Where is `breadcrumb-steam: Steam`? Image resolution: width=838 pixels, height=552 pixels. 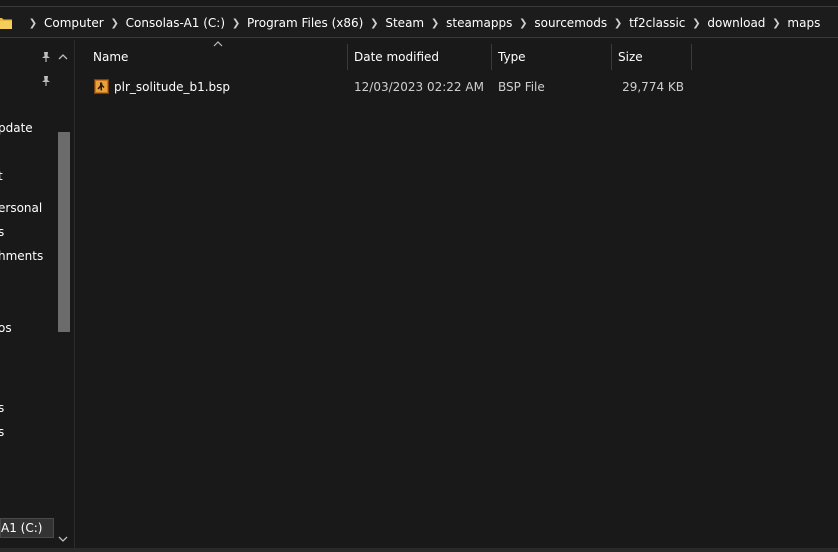 breadcrumb-steam: Steam is located at coordinates (404, 23).